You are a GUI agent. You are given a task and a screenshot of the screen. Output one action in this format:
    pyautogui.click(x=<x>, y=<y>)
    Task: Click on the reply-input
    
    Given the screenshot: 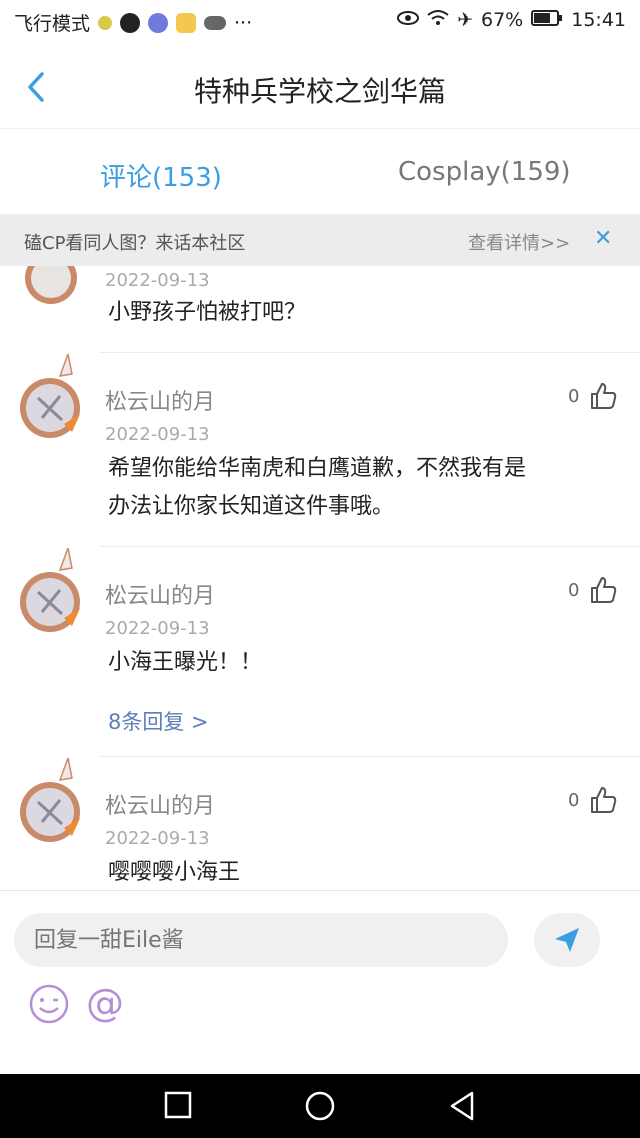 What is the action you would take?
    pyautogui.click(x=261, y=940)
    